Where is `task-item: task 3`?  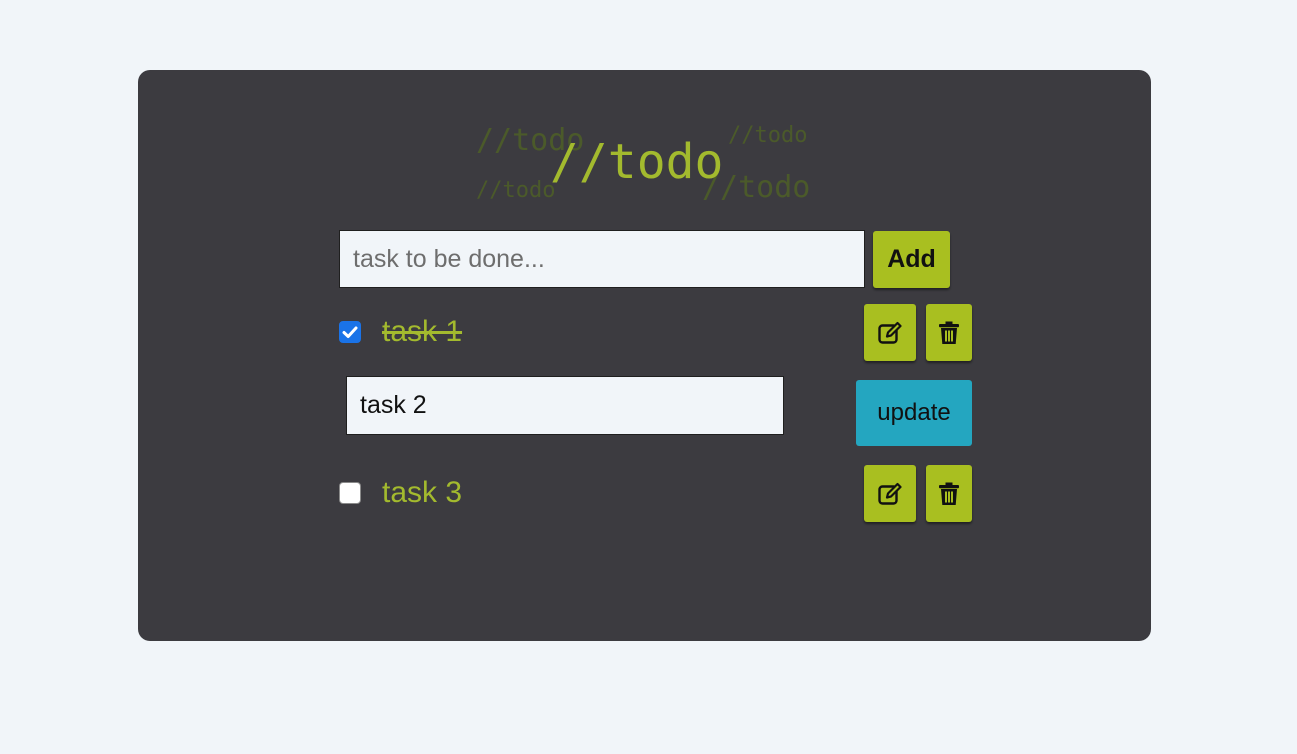 task-item: task 3 is located at coordinates (644, 494).